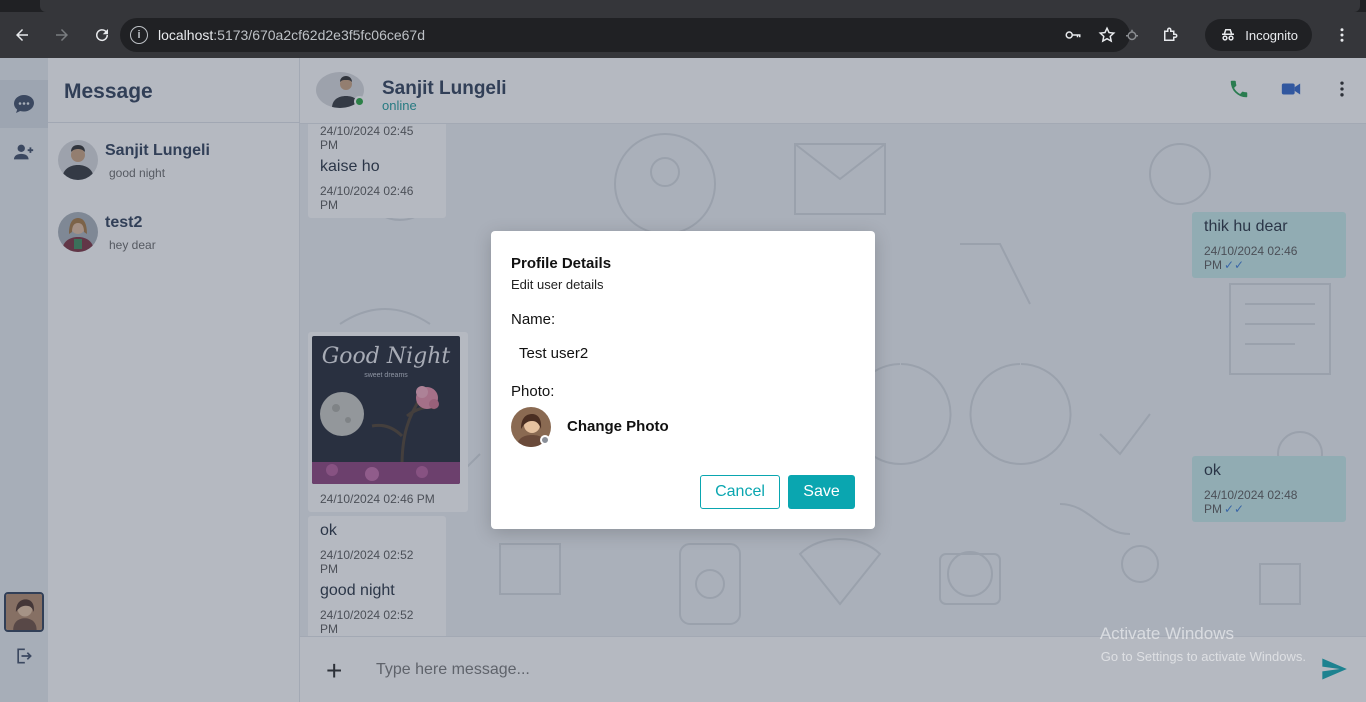  What do you see at coordinates (22, 35) in the screenshot?
I see `back-icon` at bounding box center [22, 35].